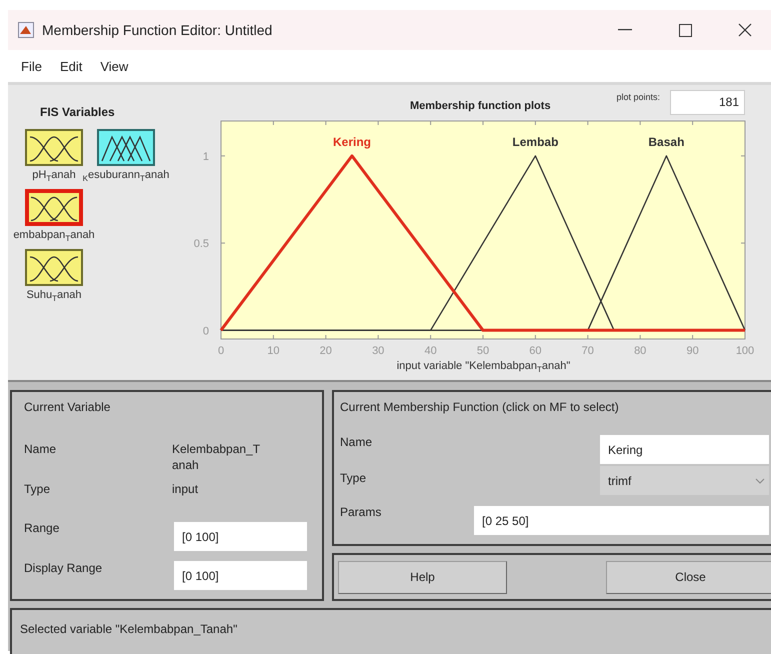  What do you see at coordinates (745, 351) in the screenshot?
I see `tick-label: 100` at bounding box center [745, 351].